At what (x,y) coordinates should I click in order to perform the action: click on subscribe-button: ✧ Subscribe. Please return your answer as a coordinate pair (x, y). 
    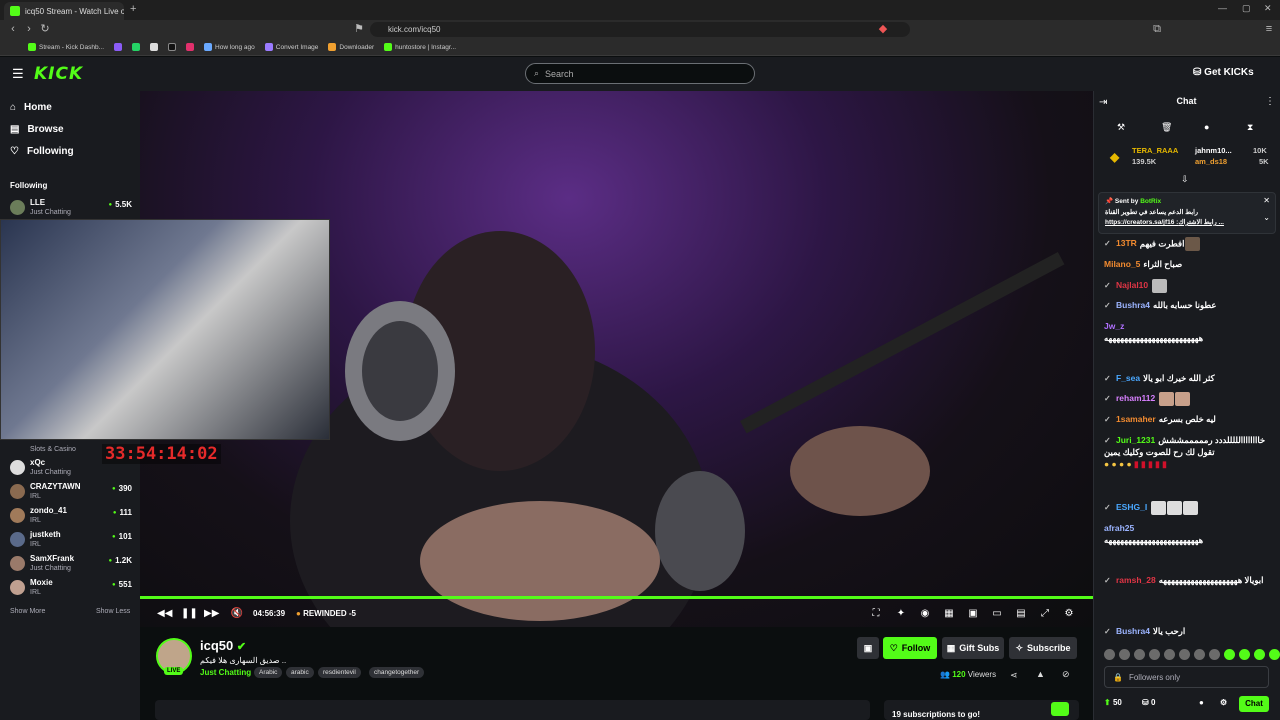
    Looking at the image, I should click on (1043, 648).